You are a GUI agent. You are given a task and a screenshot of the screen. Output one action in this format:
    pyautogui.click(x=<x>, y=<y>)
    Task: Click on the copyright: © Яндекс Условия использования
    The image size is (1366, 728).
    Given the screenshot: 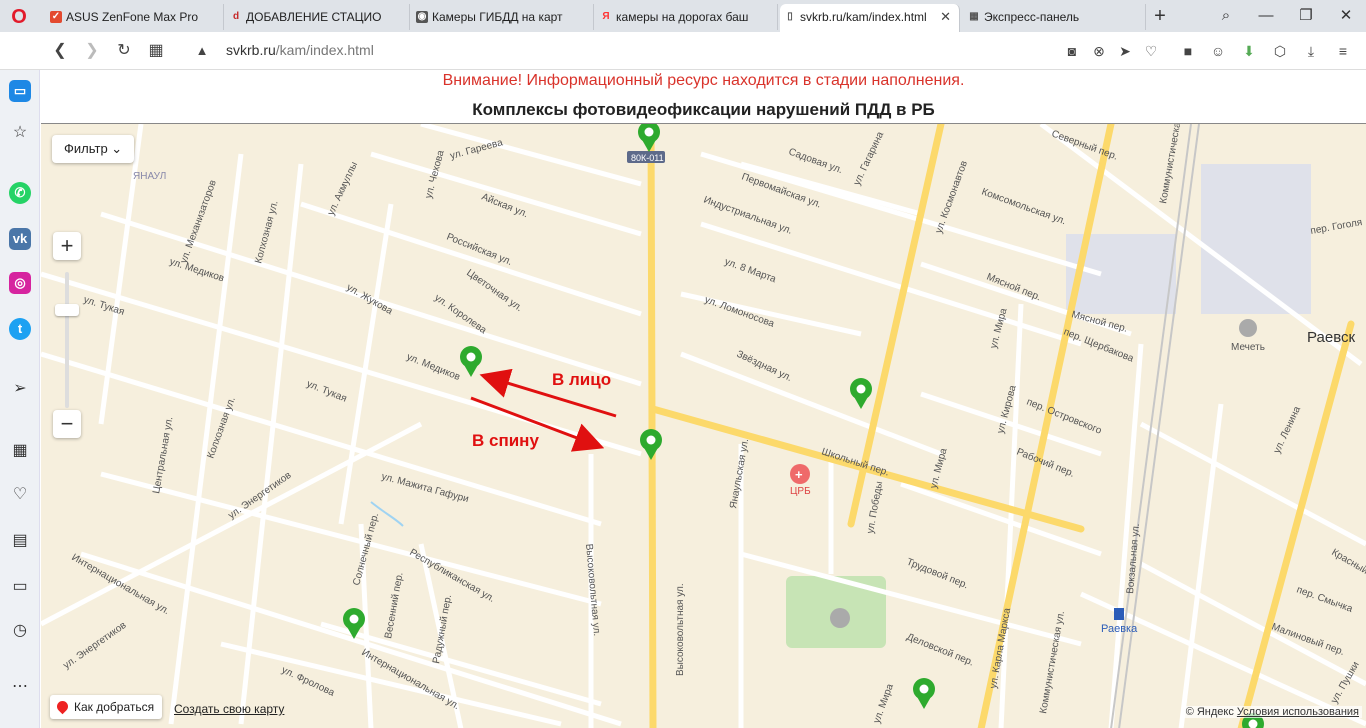 What is the action you would take?
    pyautogui.click(x=1272, y=712)
    